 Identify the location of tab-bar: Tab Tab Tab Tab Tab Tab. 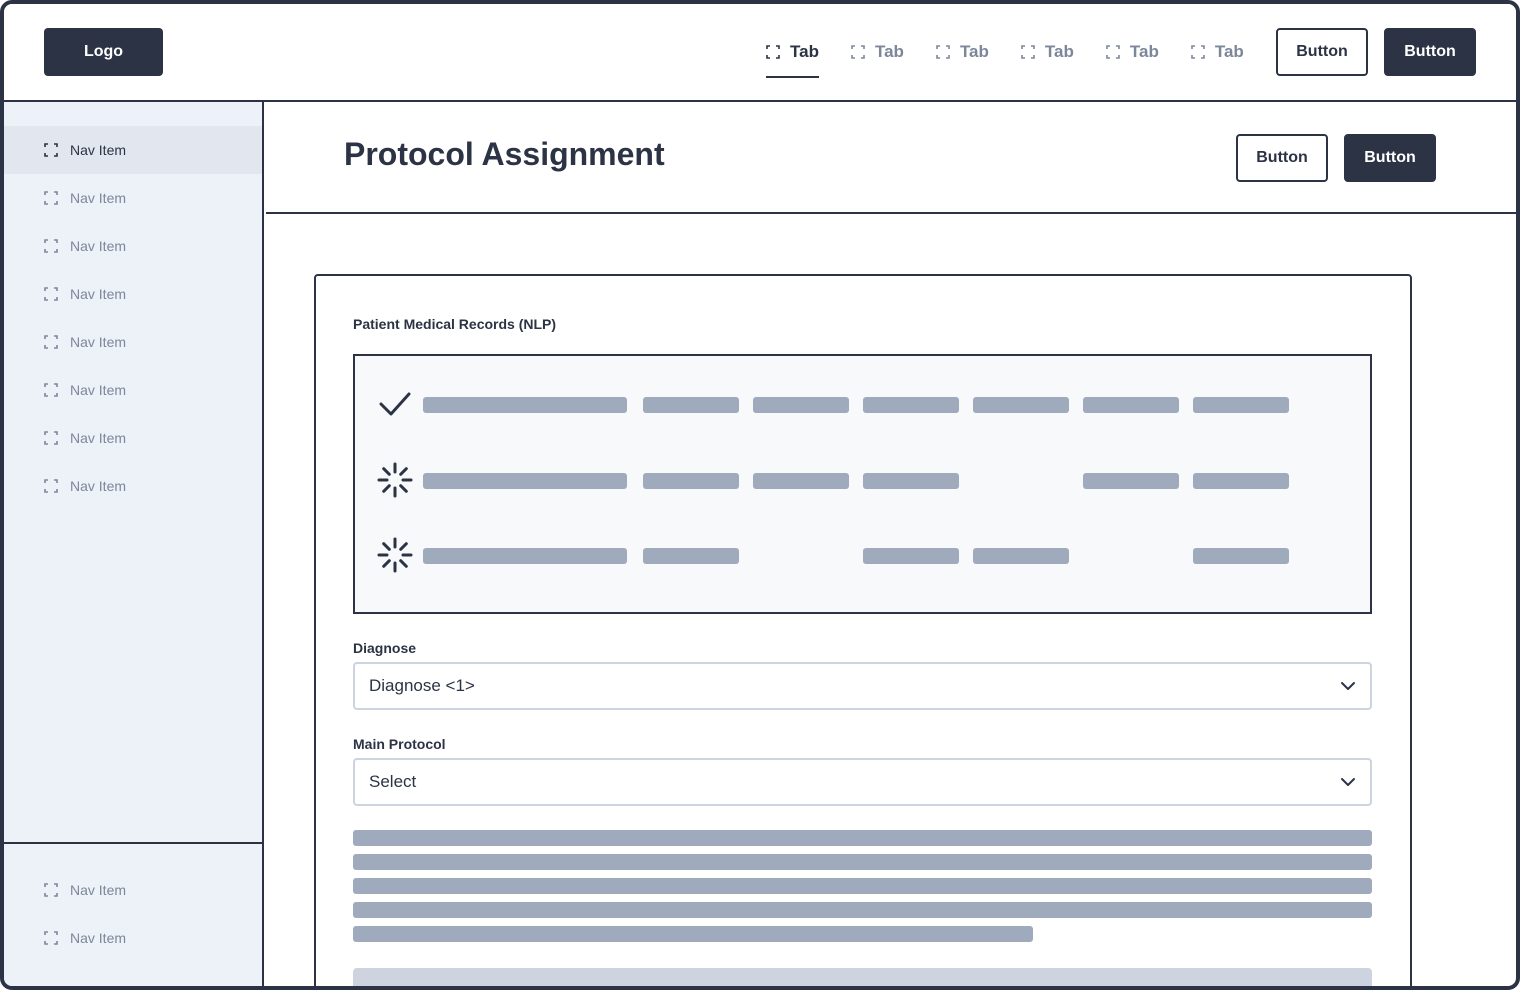
(1021, 54).